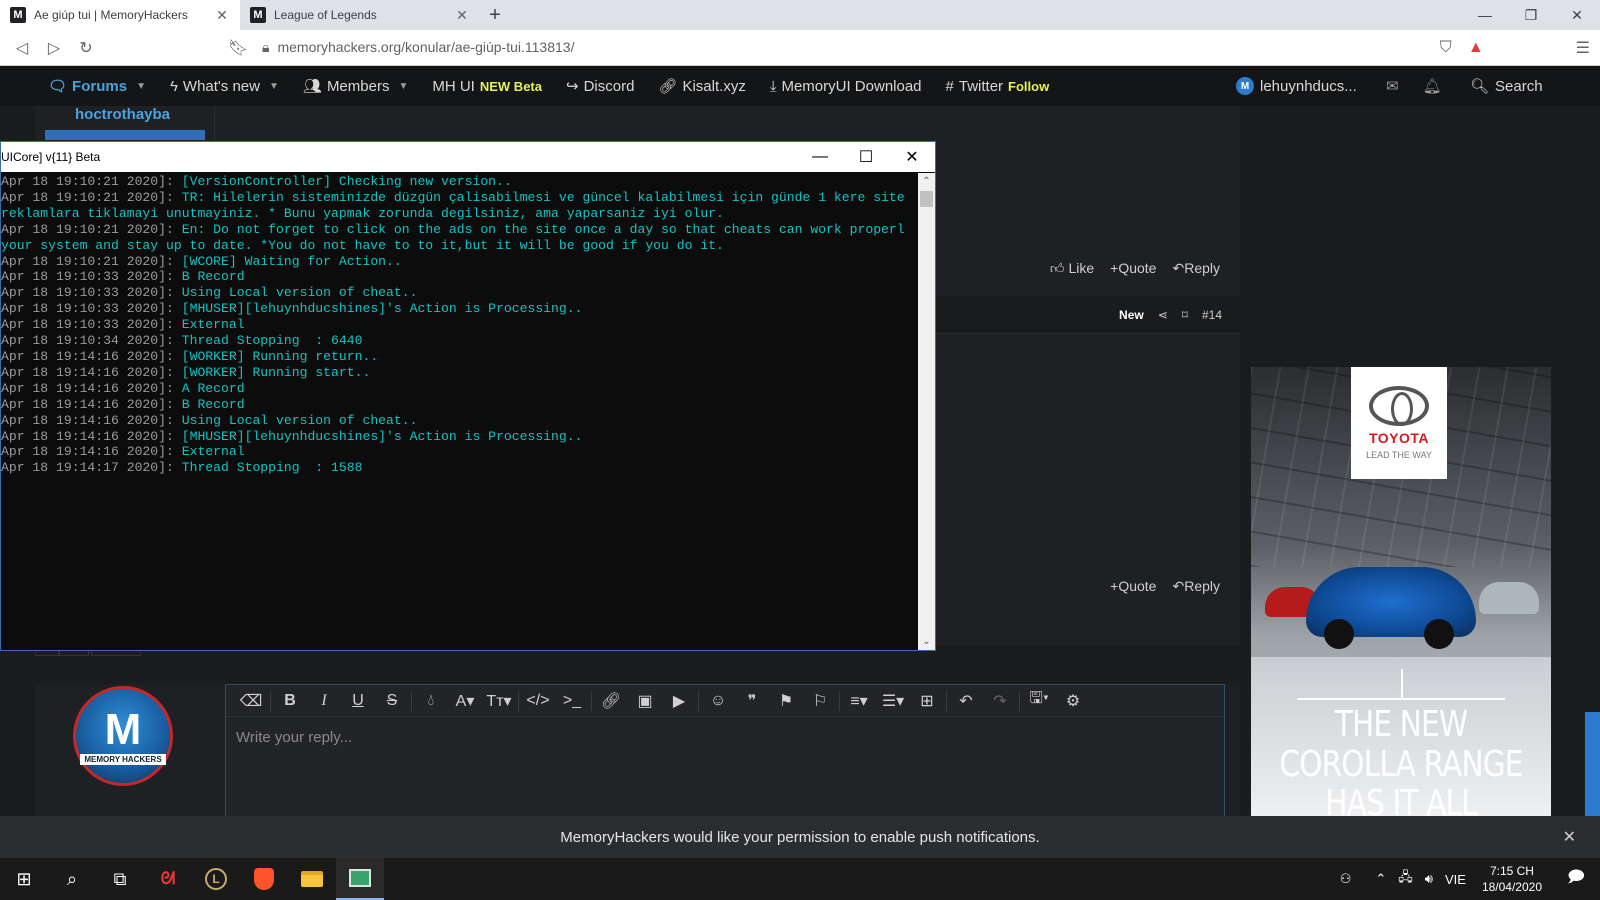 The image size is (1600, 900). What do you see at coordinates (846, 86) in the screenshot?
I see `nav-memoryui-download: ⤓ MemoryUI Download` at bounding box center [846, 86].